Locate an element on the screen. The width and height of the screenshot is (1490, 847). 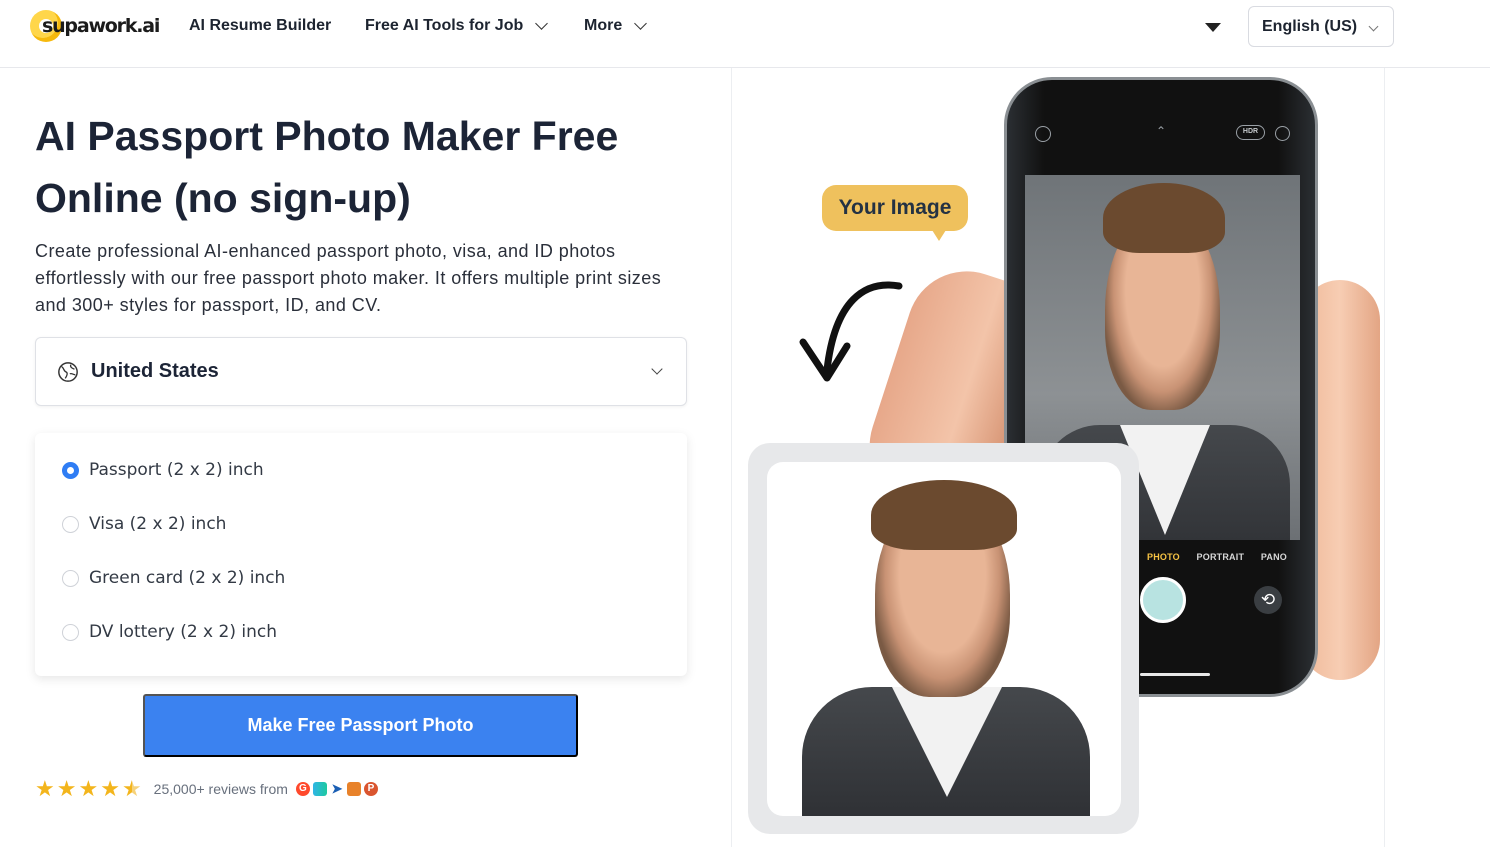
camera-mode-photo: PHOTO is located at coordinates (1163, 557).